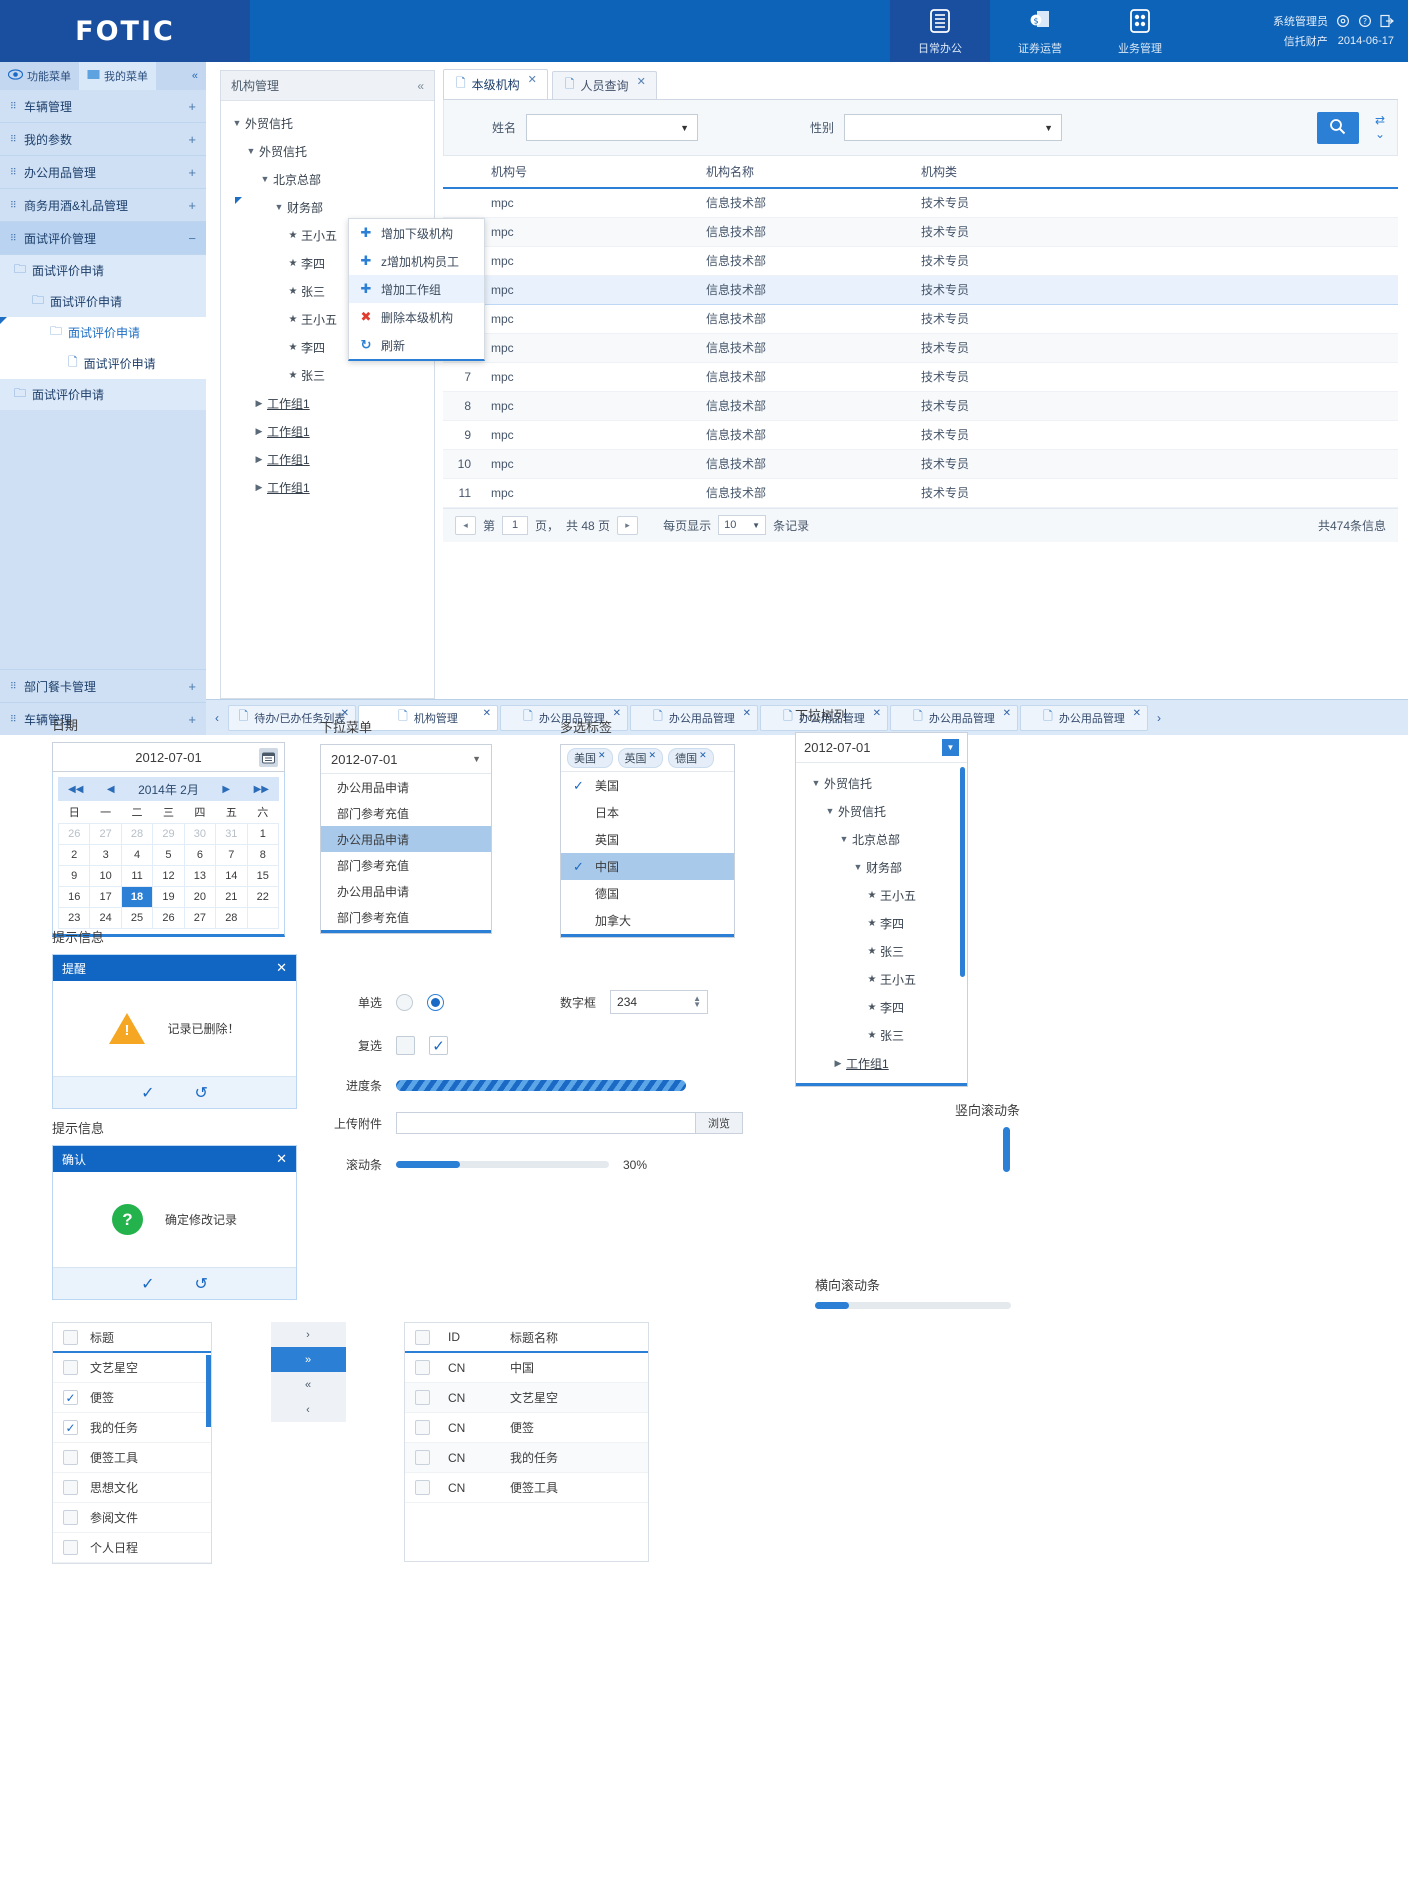 Image resolution: width=1408 pixels, height=1884 pixels. Describe the element at coordinates (420, 86) in the screenshot. I see `tree-collapse-button: «` at that location.